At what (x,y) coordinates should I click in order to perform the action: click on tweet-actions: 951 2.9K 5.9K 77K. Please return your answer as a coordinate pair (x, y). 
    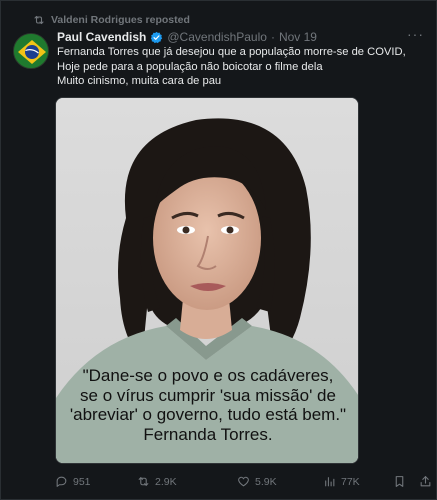
    Looking at the image, I should click on (244, 483).